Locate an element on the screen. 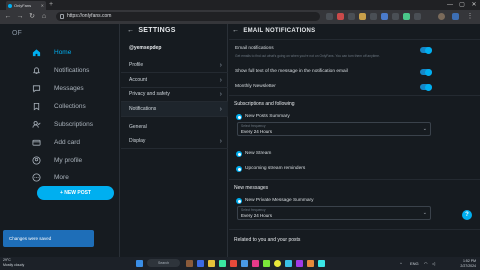 Image resolution: width=480 pixels, height=270 pixels. new-posts-summary-radio is located at coordinates (239, 117).